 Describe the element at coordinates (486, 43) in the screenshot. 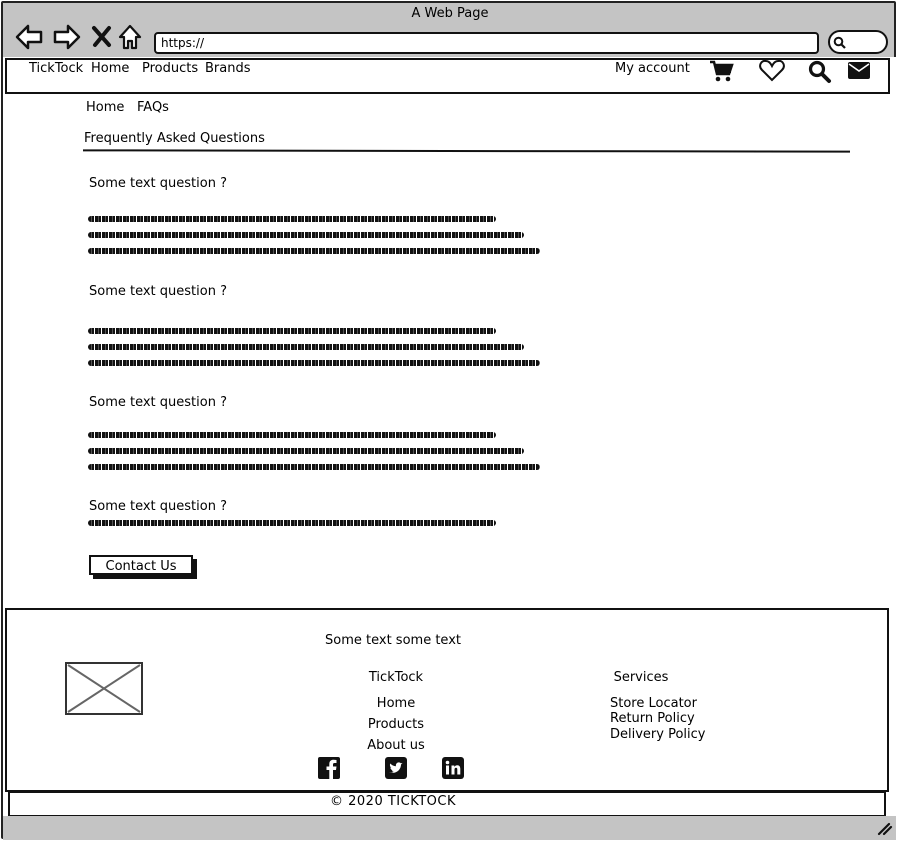

I see `url-input: https://` at that location.